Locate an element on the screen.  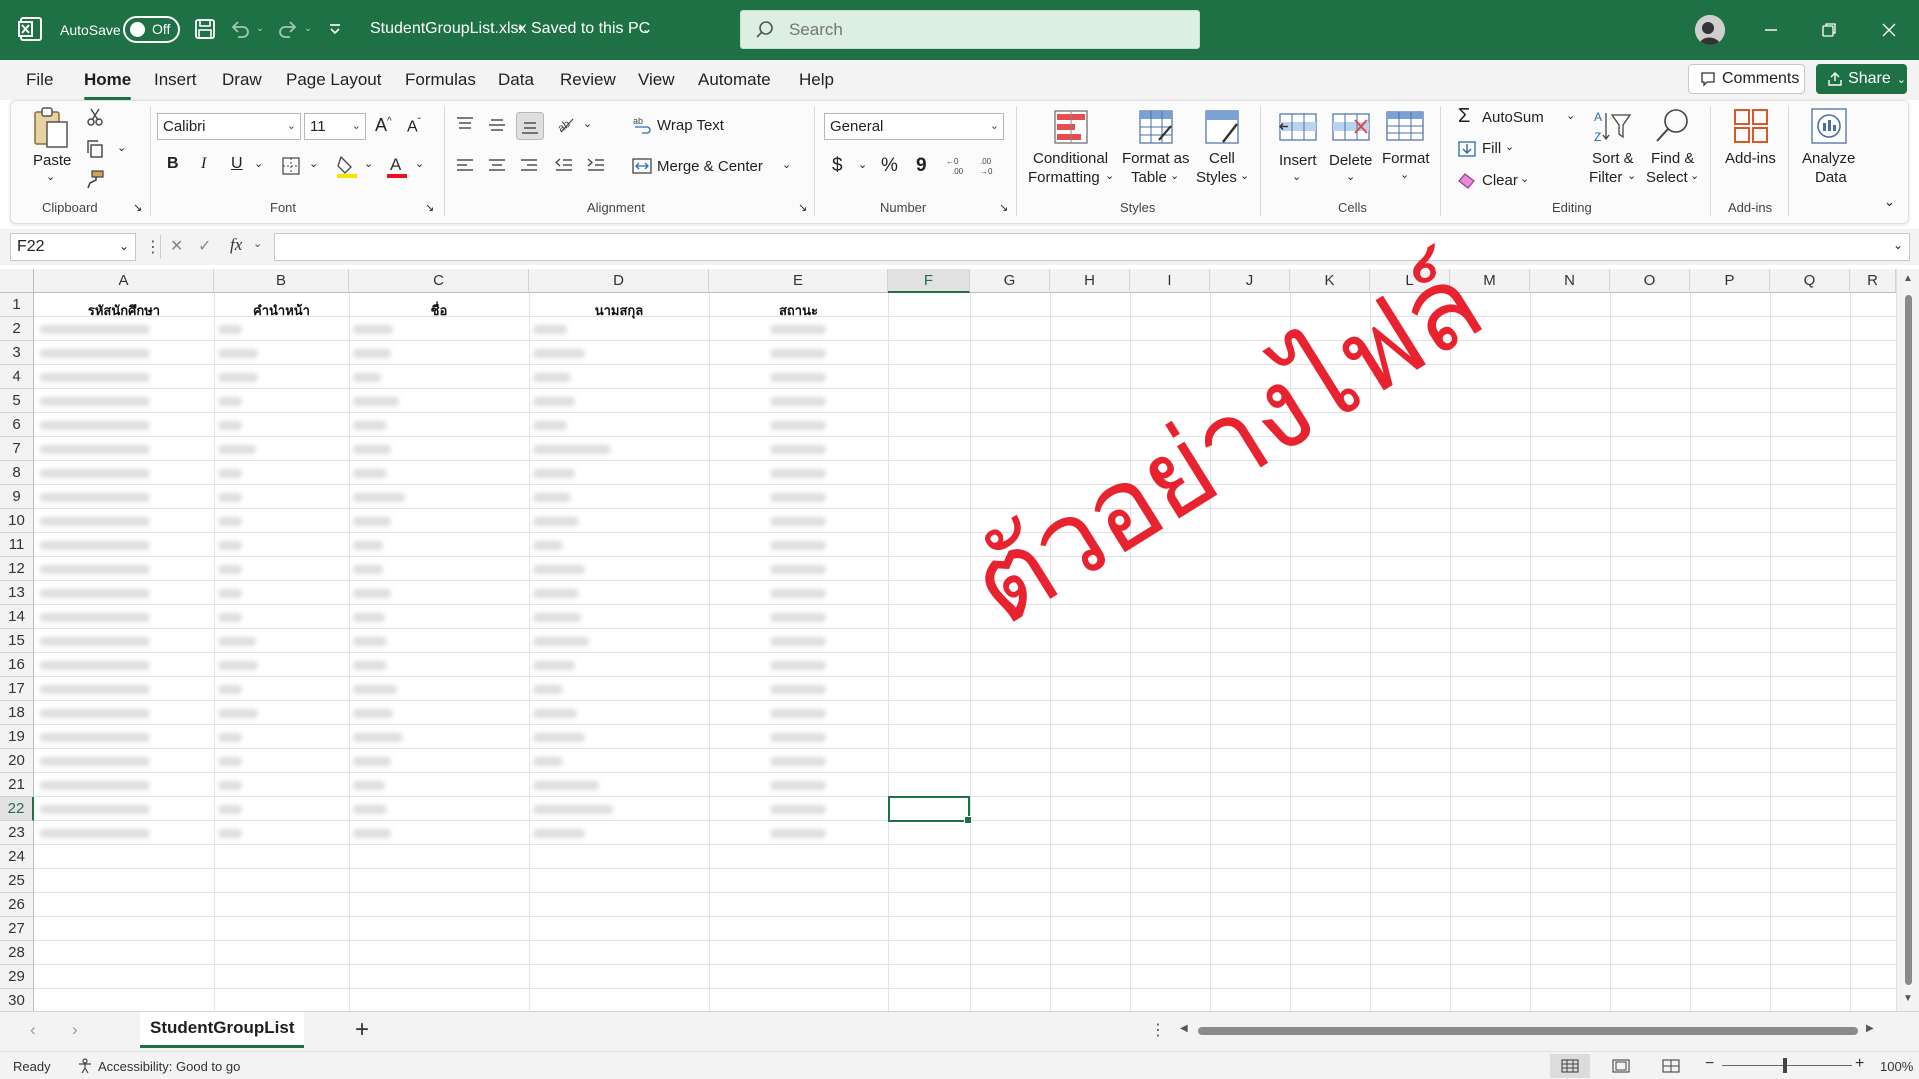
chevron-left-icon: ‹ is located at coordinates (33, 1030).